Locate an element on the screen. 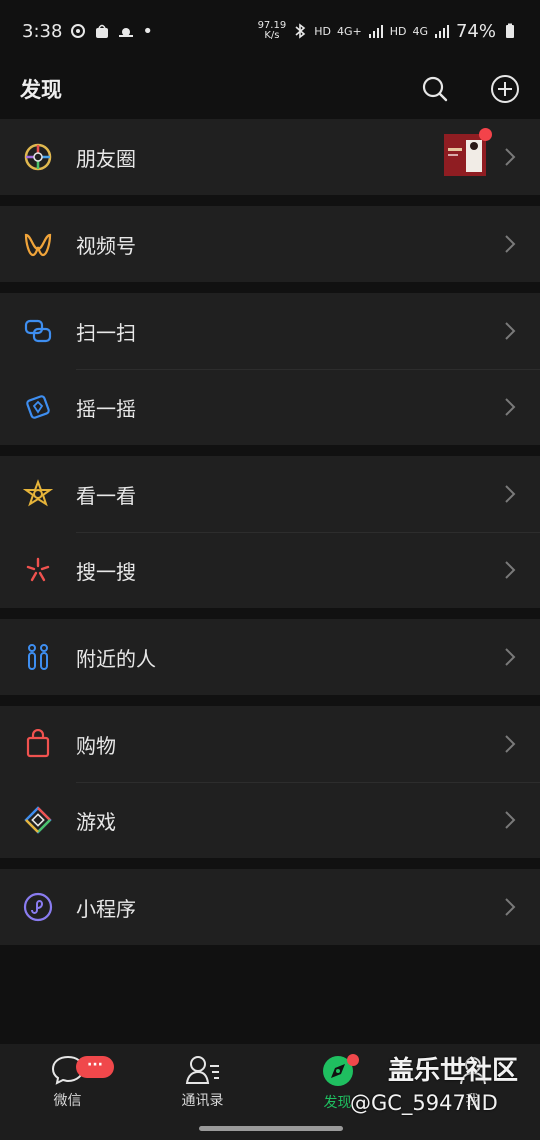  row-top-stories: 看一看 is located at coordinates (270, 494).